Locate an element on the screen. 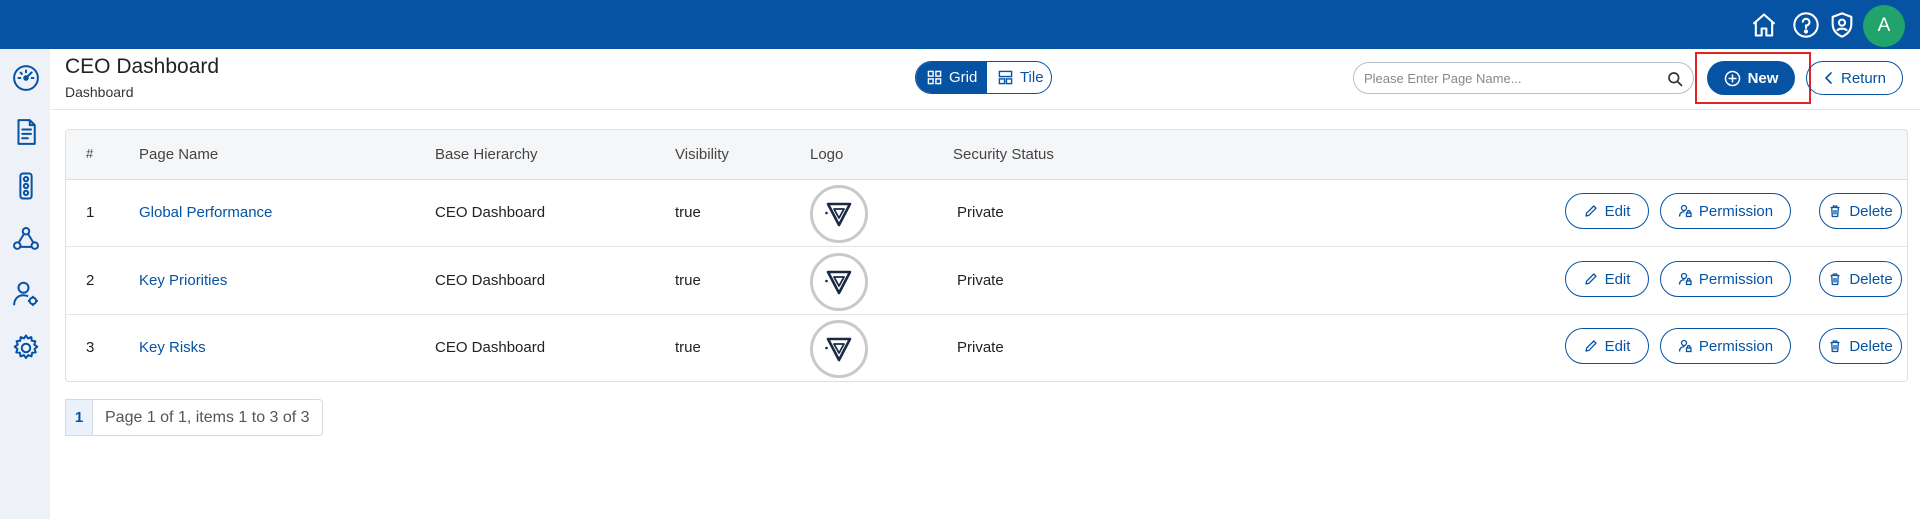  tile-icon is located at coordinates (1005, 77).